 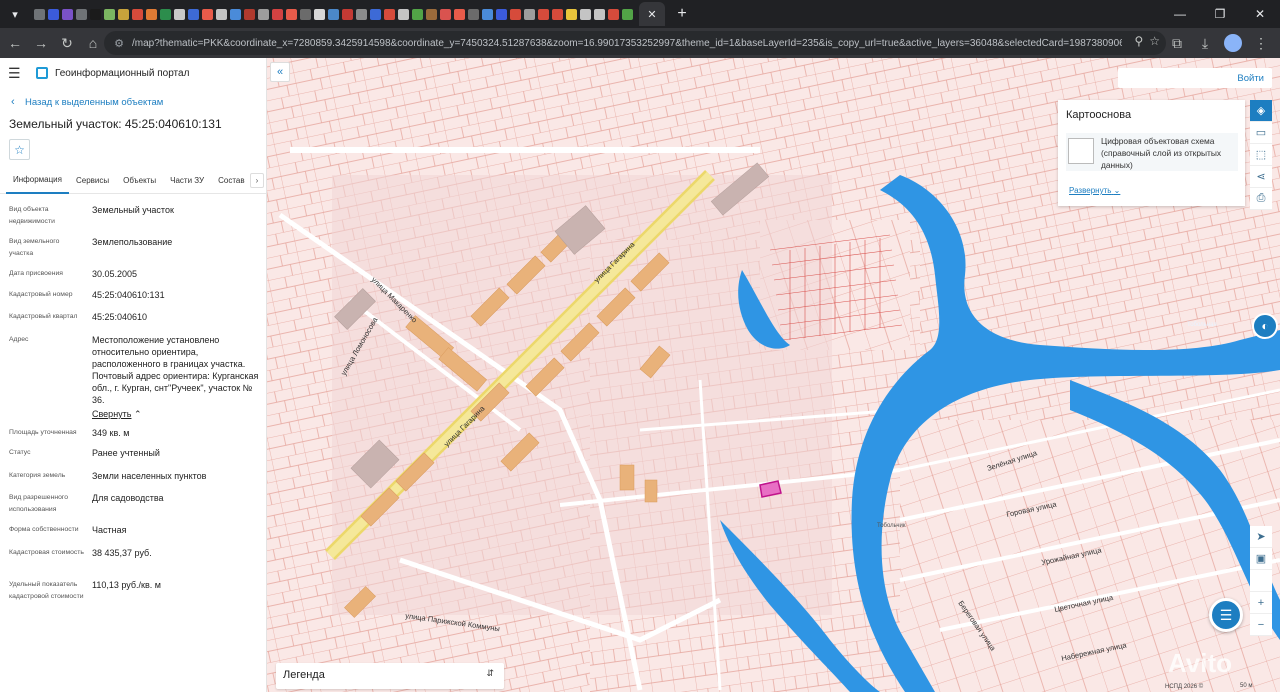 I want to click on tab-search-icon: ▾, so click(x=15, y=14).